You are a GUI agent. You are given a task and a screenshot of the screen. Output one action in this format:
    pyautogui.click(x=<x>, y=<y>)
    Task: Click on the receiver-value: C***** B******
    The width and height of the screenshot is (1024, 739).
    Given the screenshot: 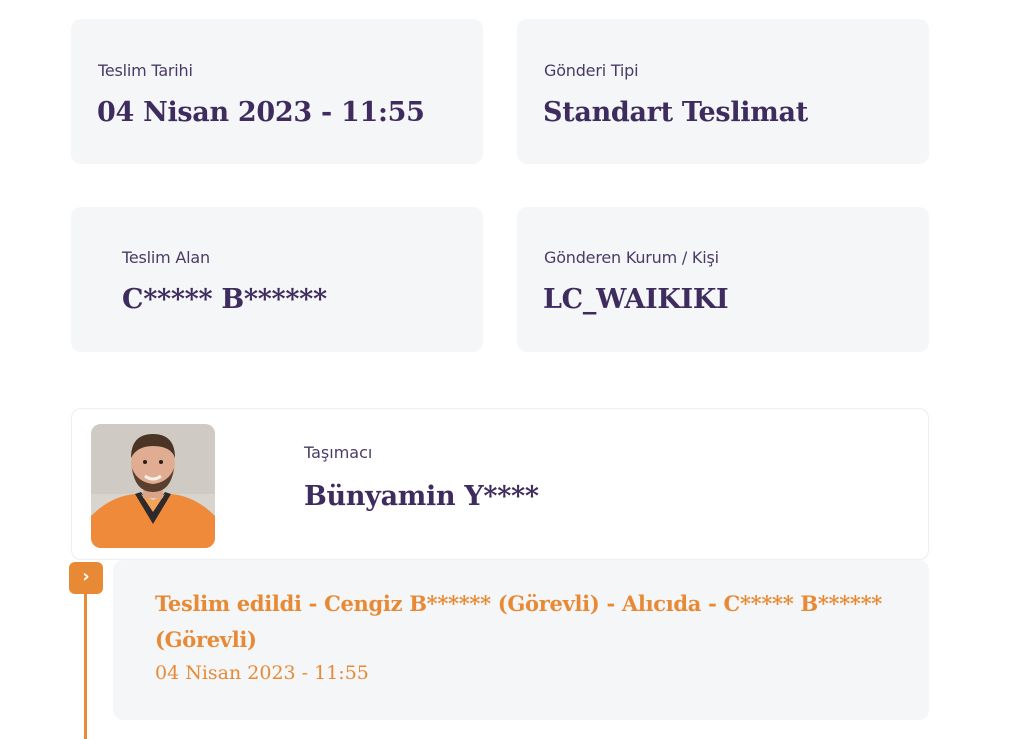 What is the action you would take?
    pyautogui.click(x=224, y=299)
    